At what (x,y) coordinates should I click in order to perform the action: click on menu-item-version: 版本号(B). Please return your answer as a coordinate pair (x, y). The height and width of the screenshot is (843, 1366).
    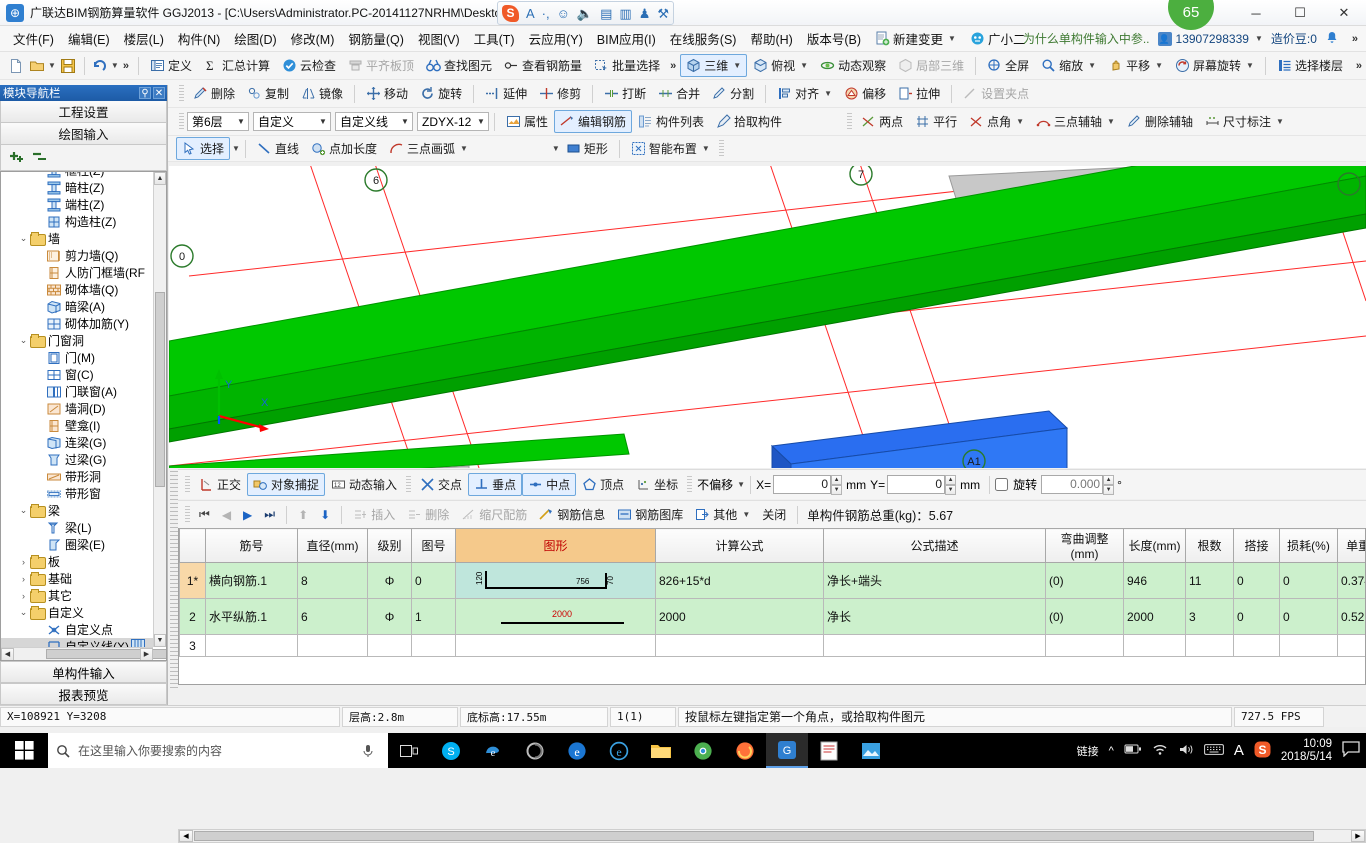
    Looking at the image, I should click on (834, 38).